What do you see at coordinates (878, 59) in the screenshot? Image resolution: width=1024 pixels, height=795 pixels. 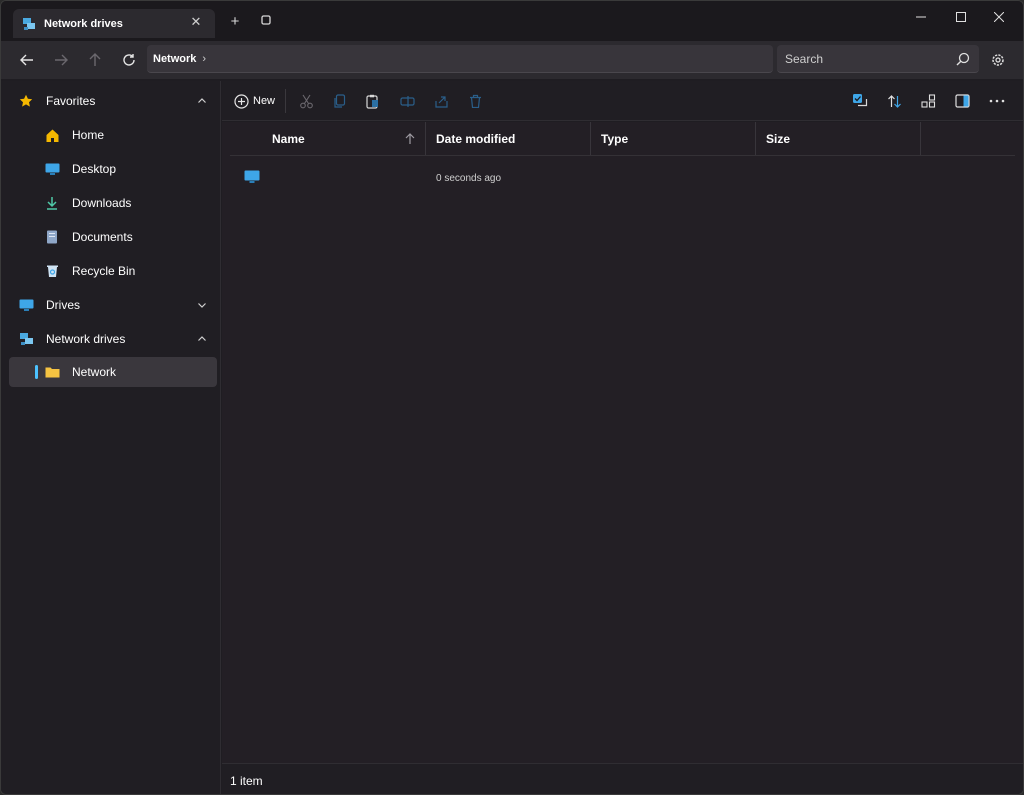 I see `search-input: Search` at bounding box center [878, 59].